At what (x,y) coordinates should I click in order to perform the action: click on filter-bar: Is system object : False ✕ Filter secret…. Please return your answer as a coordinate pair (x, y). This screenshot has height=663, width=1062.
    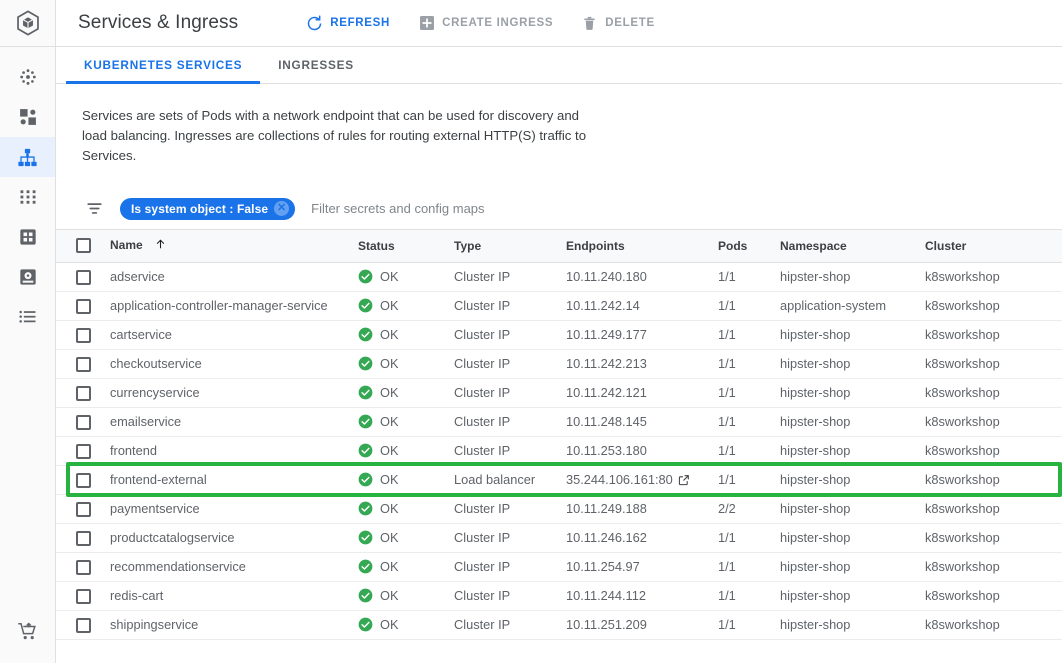
    Looking at the image, I should click on (559, 209).